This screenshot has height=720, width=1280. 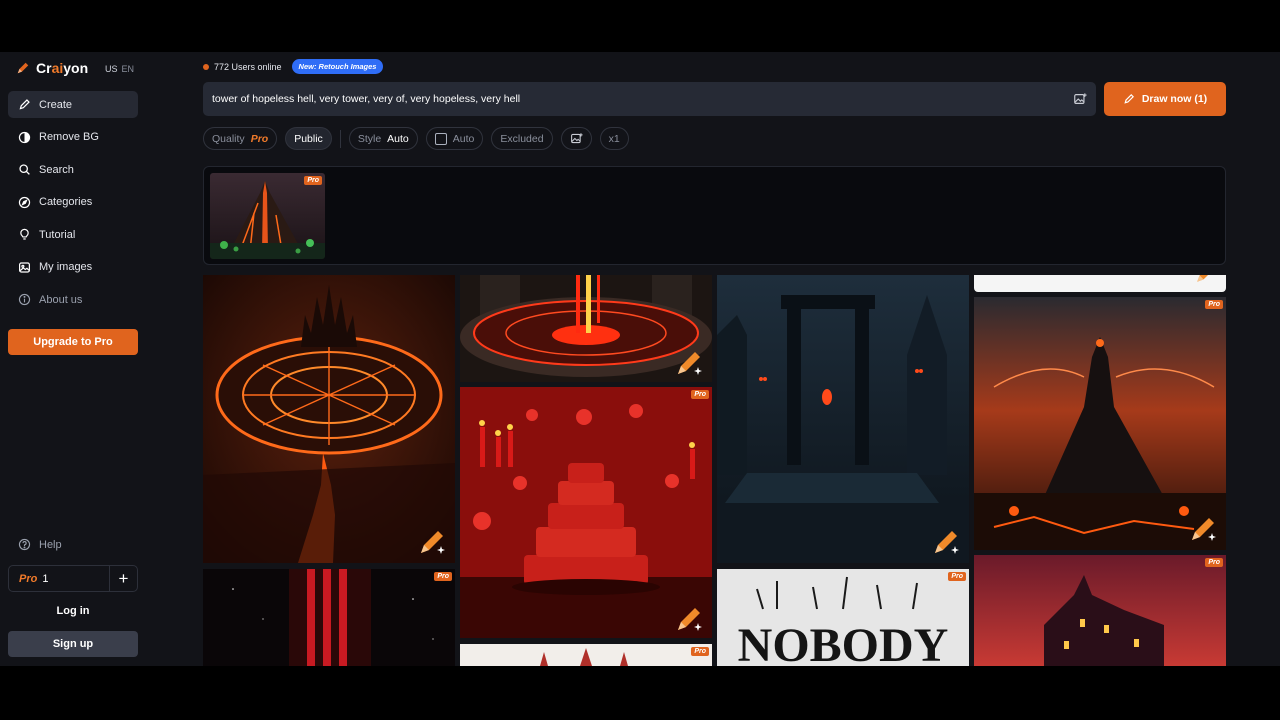 I want to click on letterbox-top, so click(x=640, y=26).